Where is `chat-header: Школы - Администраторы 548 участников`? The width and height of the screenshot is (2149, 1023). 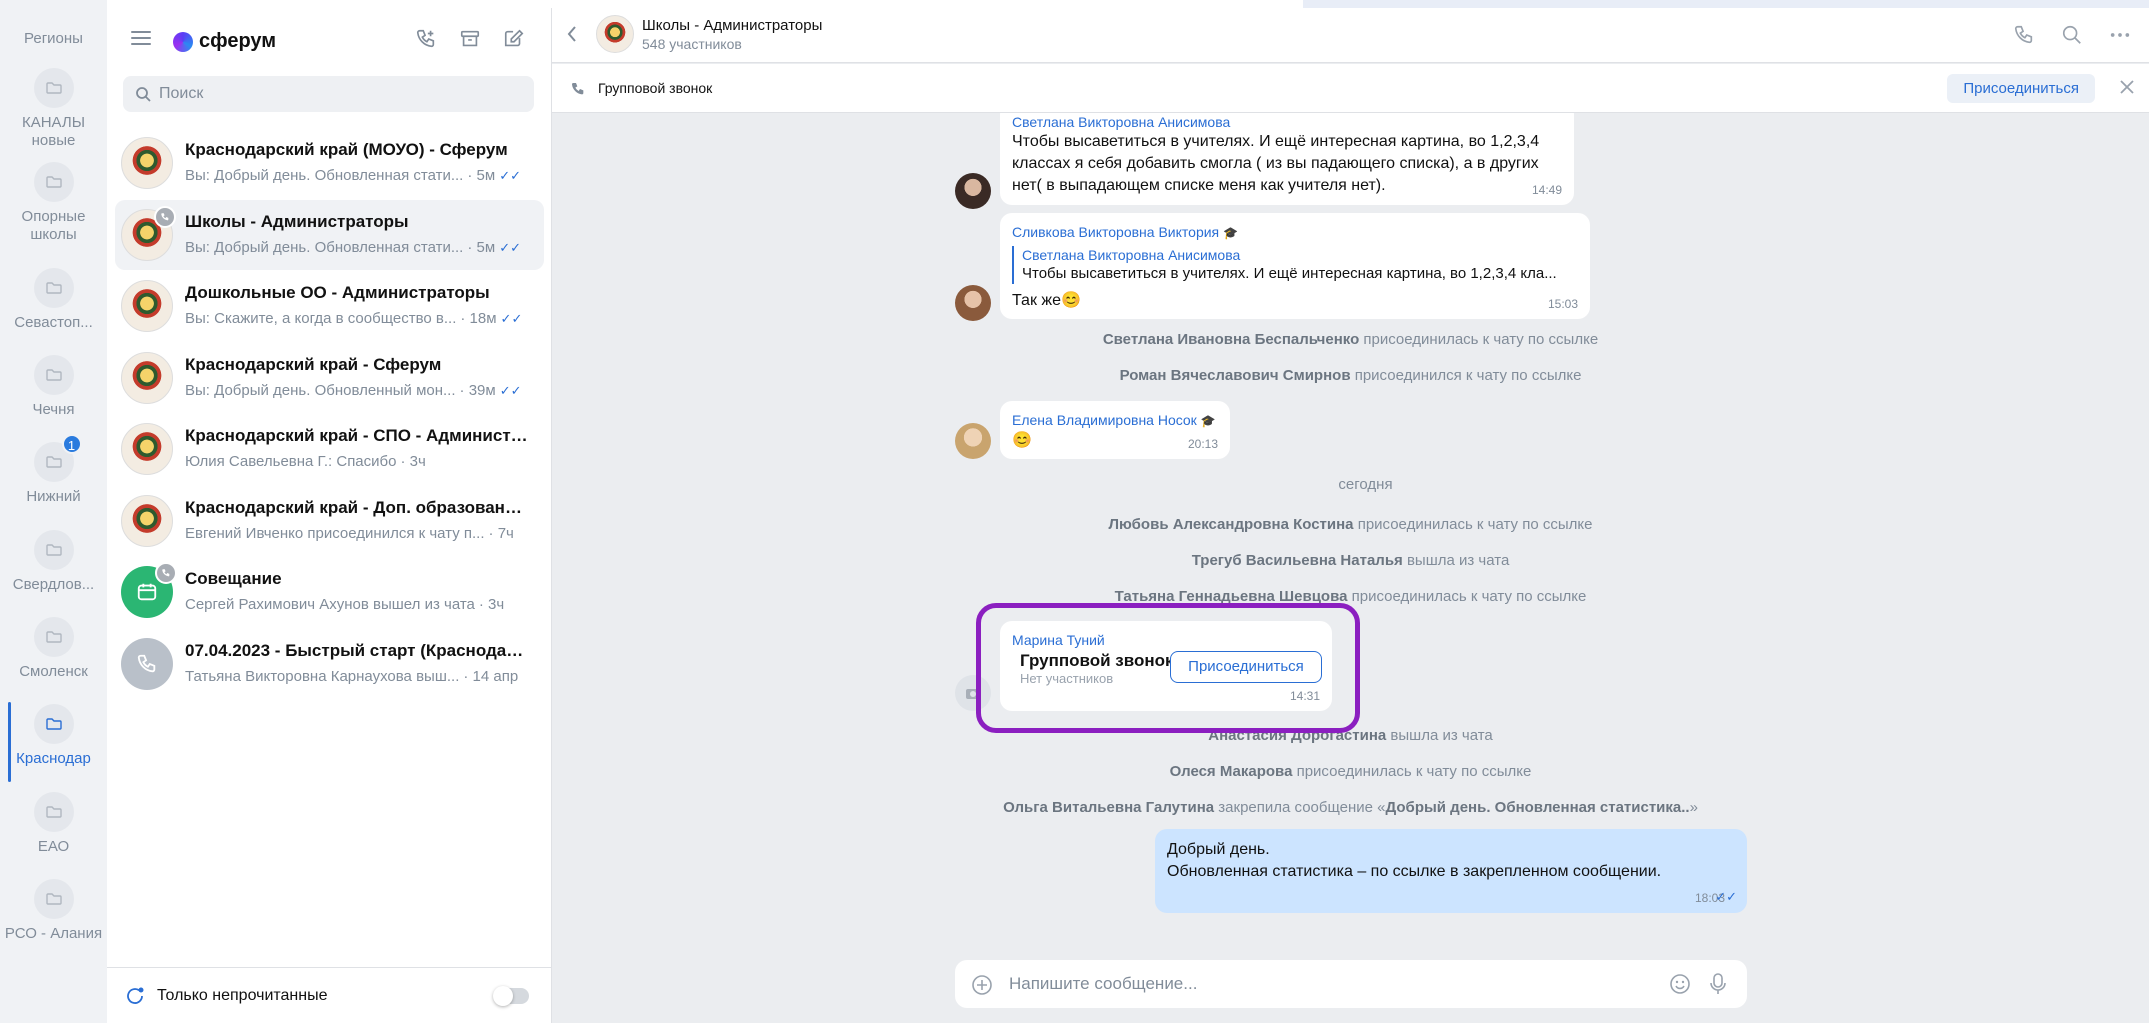 chat-header: Школы - Администраторы 548 участников is located at coordinates (1350, 35).